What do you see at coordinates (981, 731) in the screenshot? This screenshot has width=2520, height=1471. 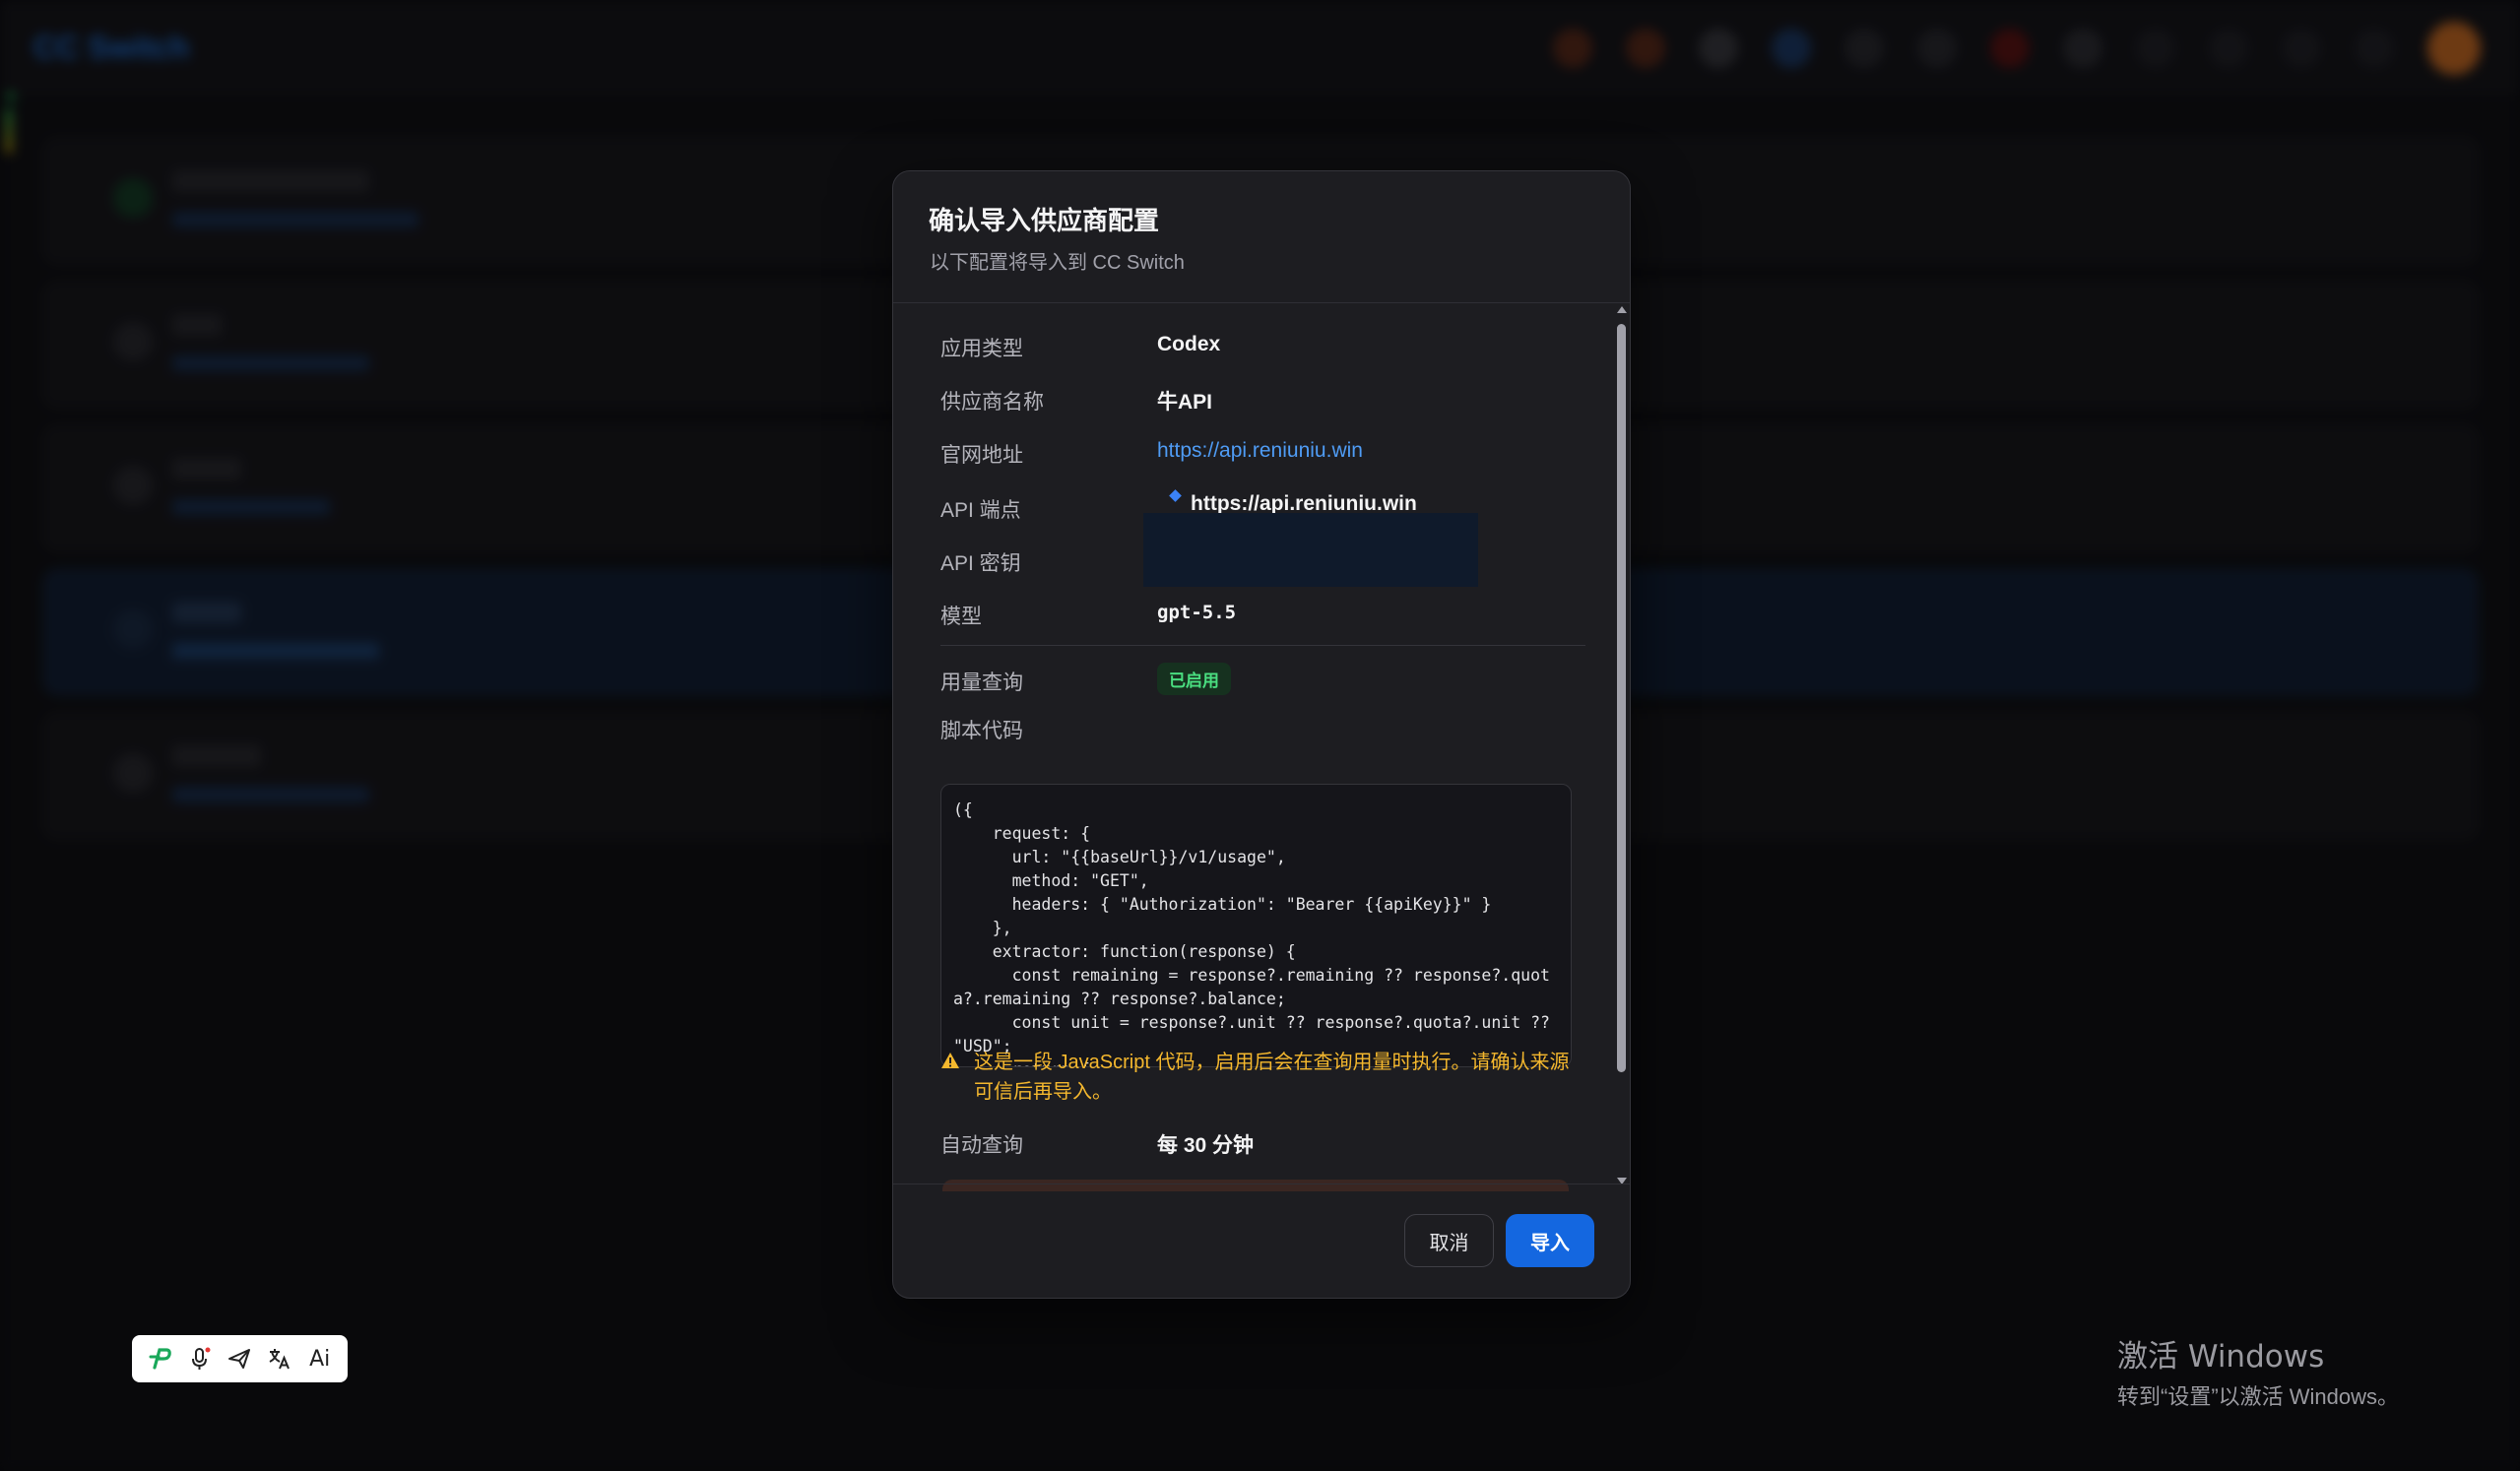 I see `script-code-label: 脚本代码` at bounding box center [981, 731].